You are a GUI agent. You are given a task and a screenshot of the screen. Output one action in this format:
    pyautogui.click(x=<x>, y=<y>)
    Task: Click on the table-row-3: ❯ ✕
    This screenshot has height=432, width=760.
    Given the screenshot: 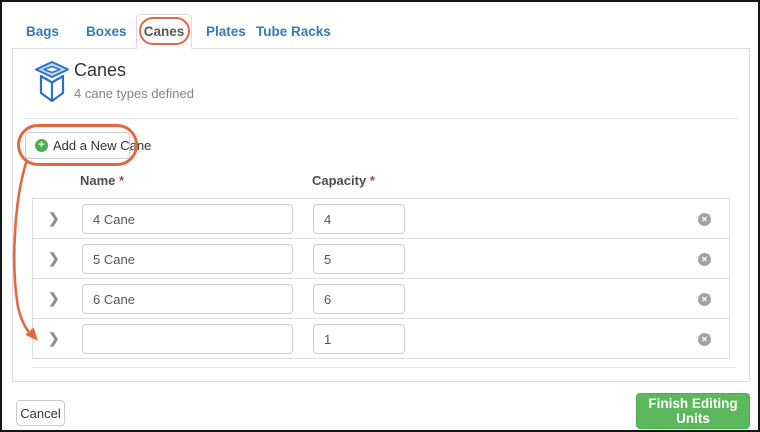 What is the action you would take?
    pyautogui.click(x=381, y=298)
    